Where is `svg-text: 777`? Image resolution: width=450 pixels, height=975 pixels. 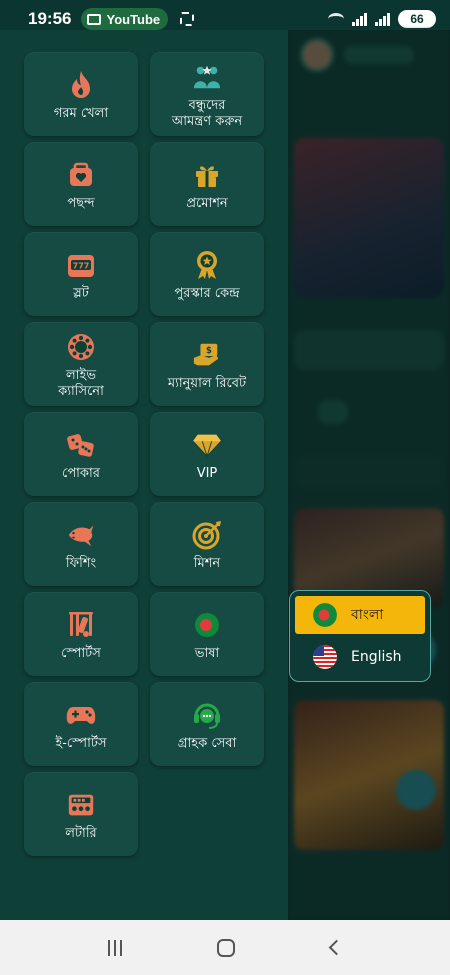 svg-text: 777 is located at coordinates (81, 266).